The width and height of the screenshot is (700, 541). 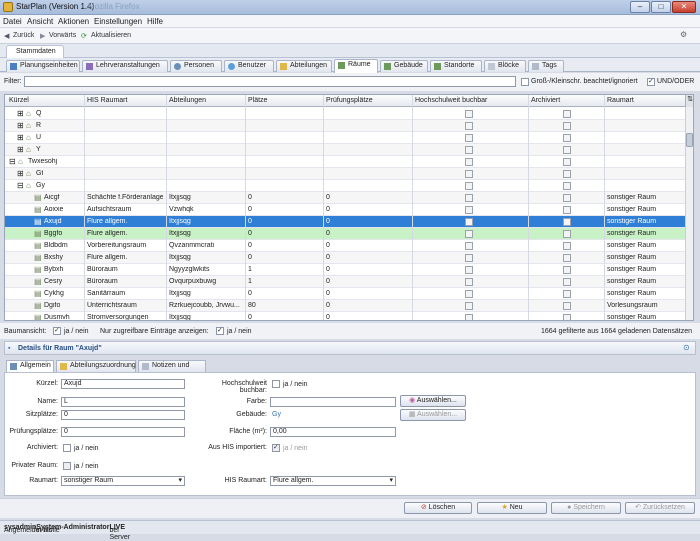 What do you see at coordinates (40, 21) in the screenshot?
I see `menu-ansicht: Ansicht` at bounding box center [40, 21].